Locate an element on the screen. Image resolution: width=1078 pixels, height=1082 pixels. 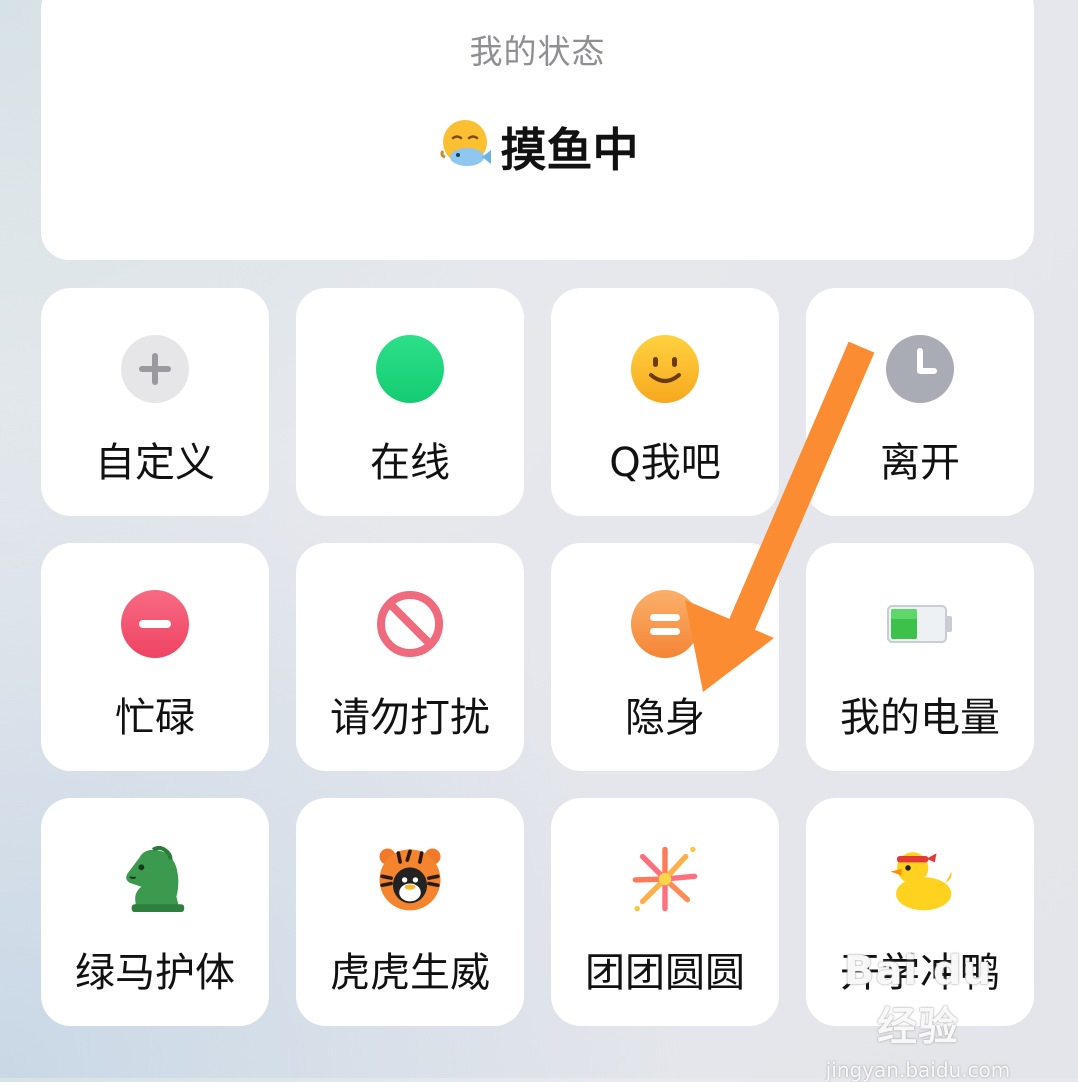
status-tile-custom: 自定义 is located at coordinates (155, 402).